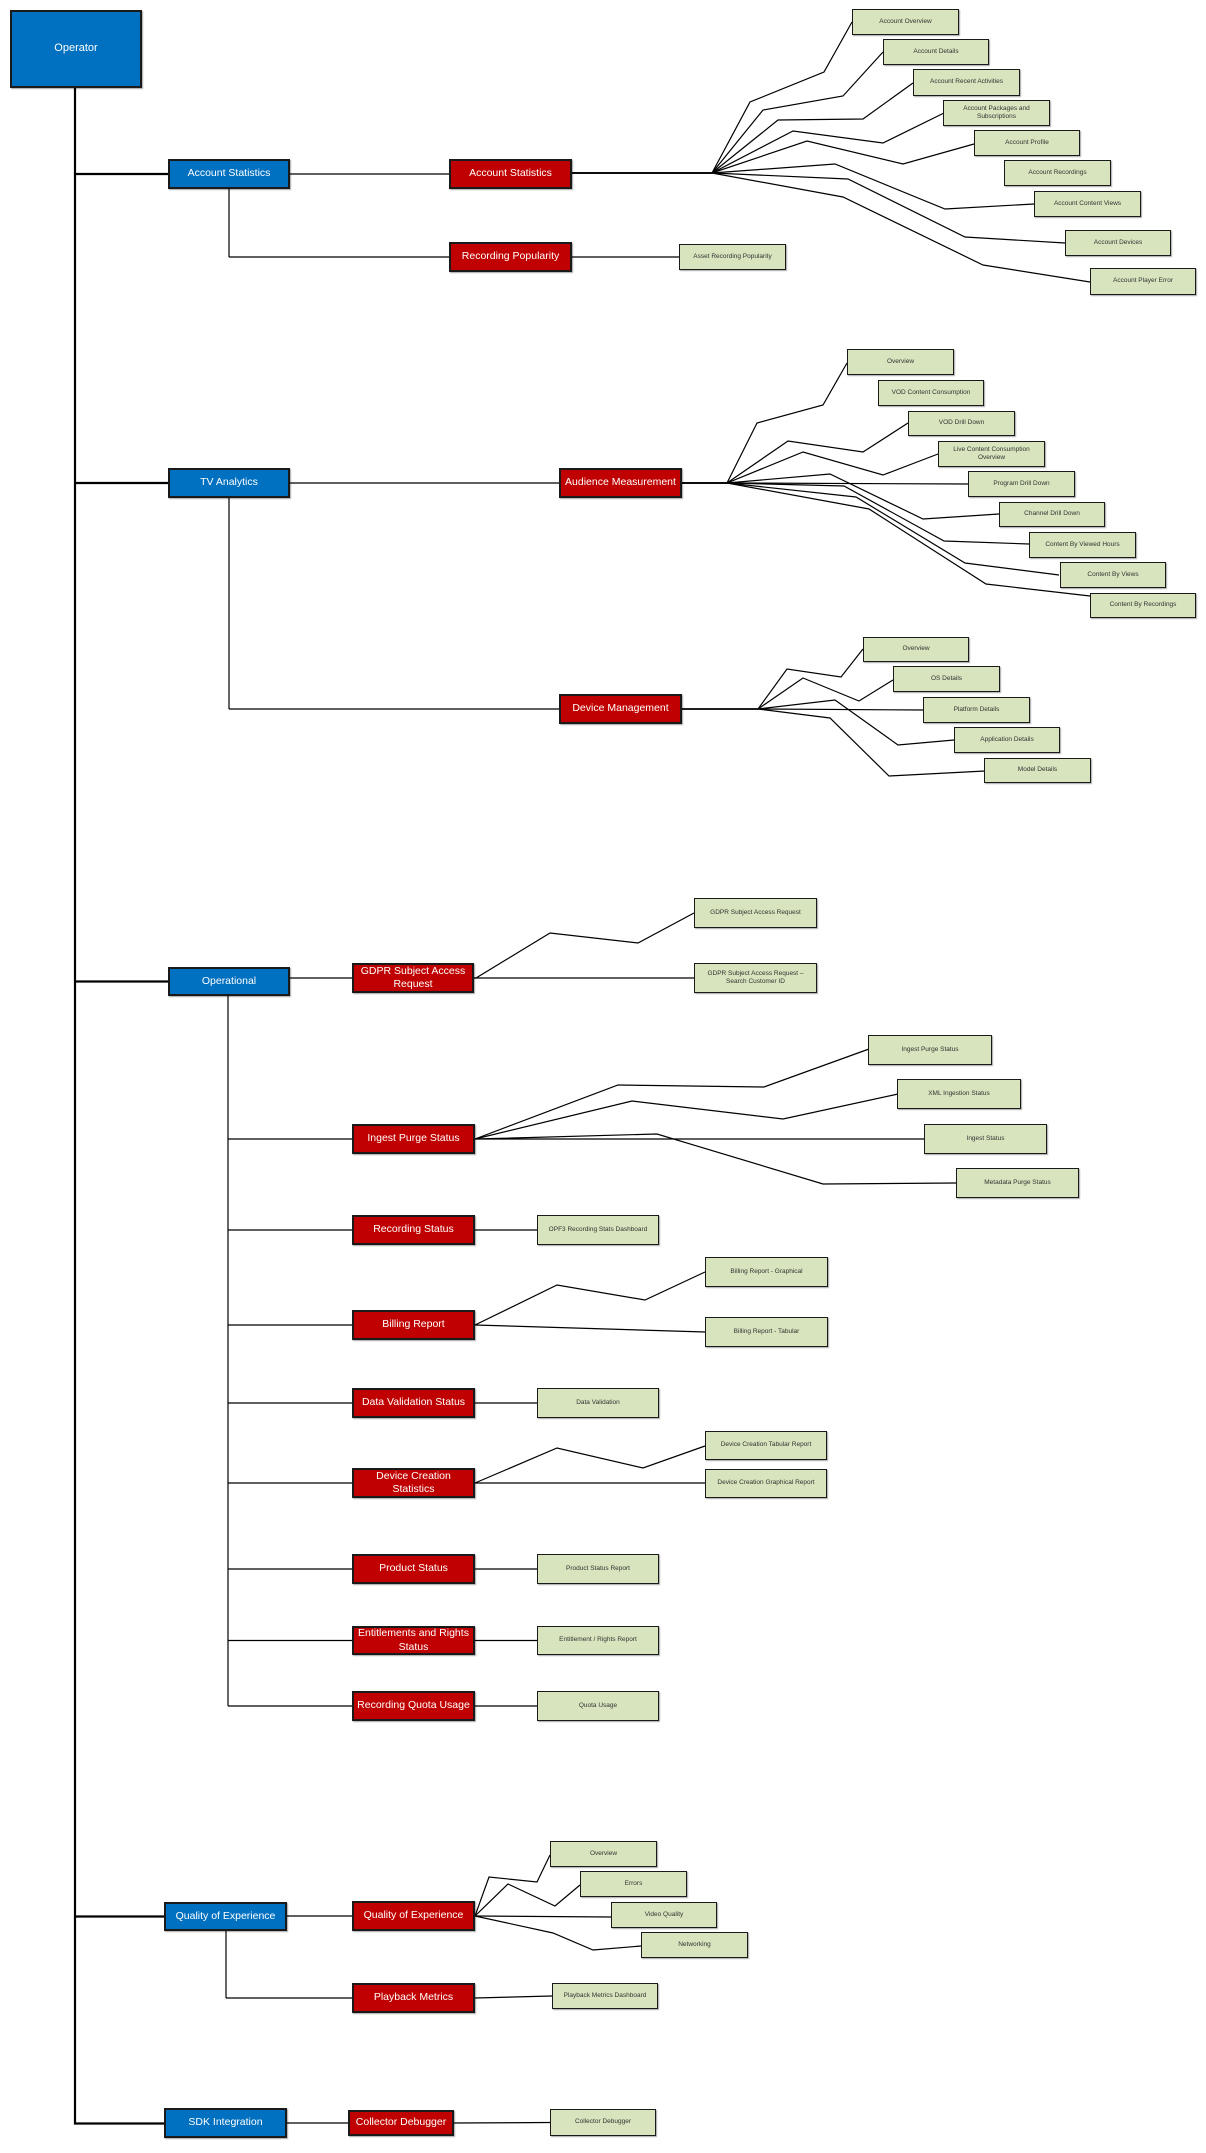  What do you see at coordinates (1057, 173) in the screenshot?
I see `dashboard-account-recordings: Account Recordings` at bounding box center [1057, 173].